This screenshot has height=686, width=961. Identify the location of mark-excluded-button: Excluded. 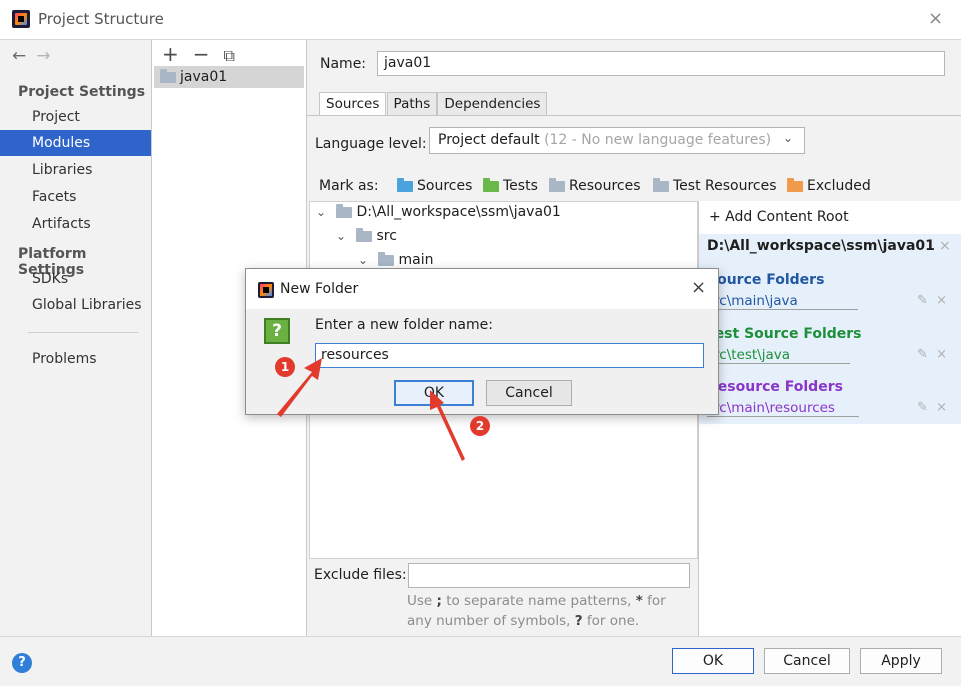
(829, 185).